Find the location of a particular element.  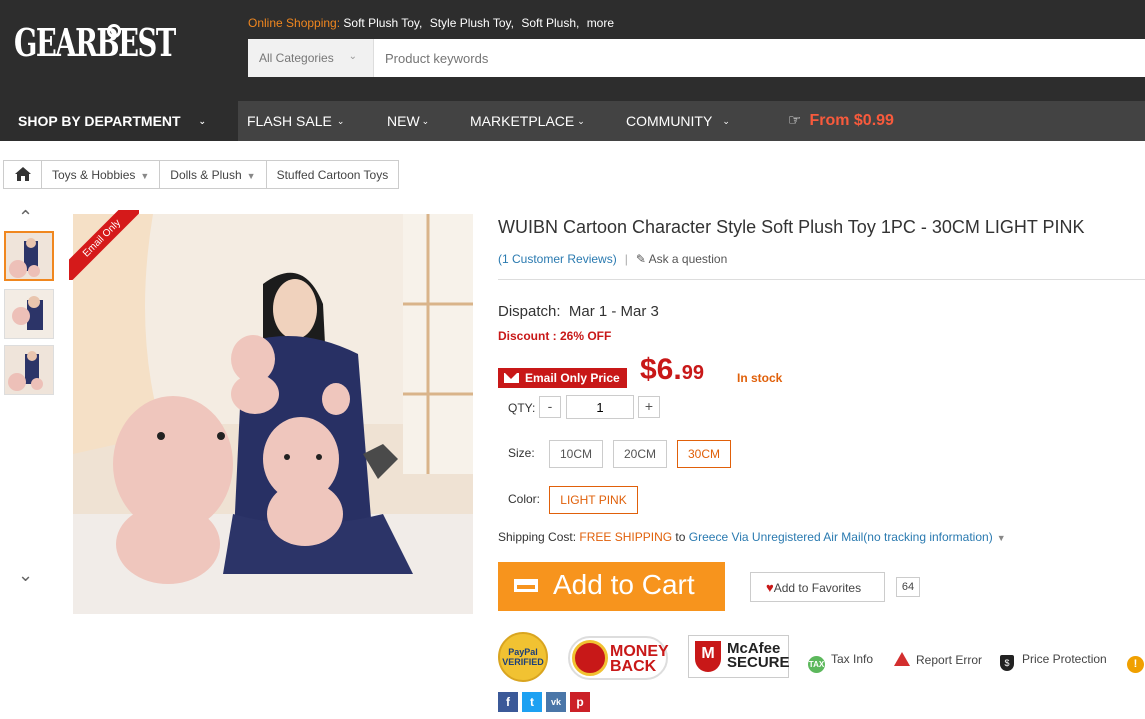

product-price: $6.99 is located at coordinates (672, 370).